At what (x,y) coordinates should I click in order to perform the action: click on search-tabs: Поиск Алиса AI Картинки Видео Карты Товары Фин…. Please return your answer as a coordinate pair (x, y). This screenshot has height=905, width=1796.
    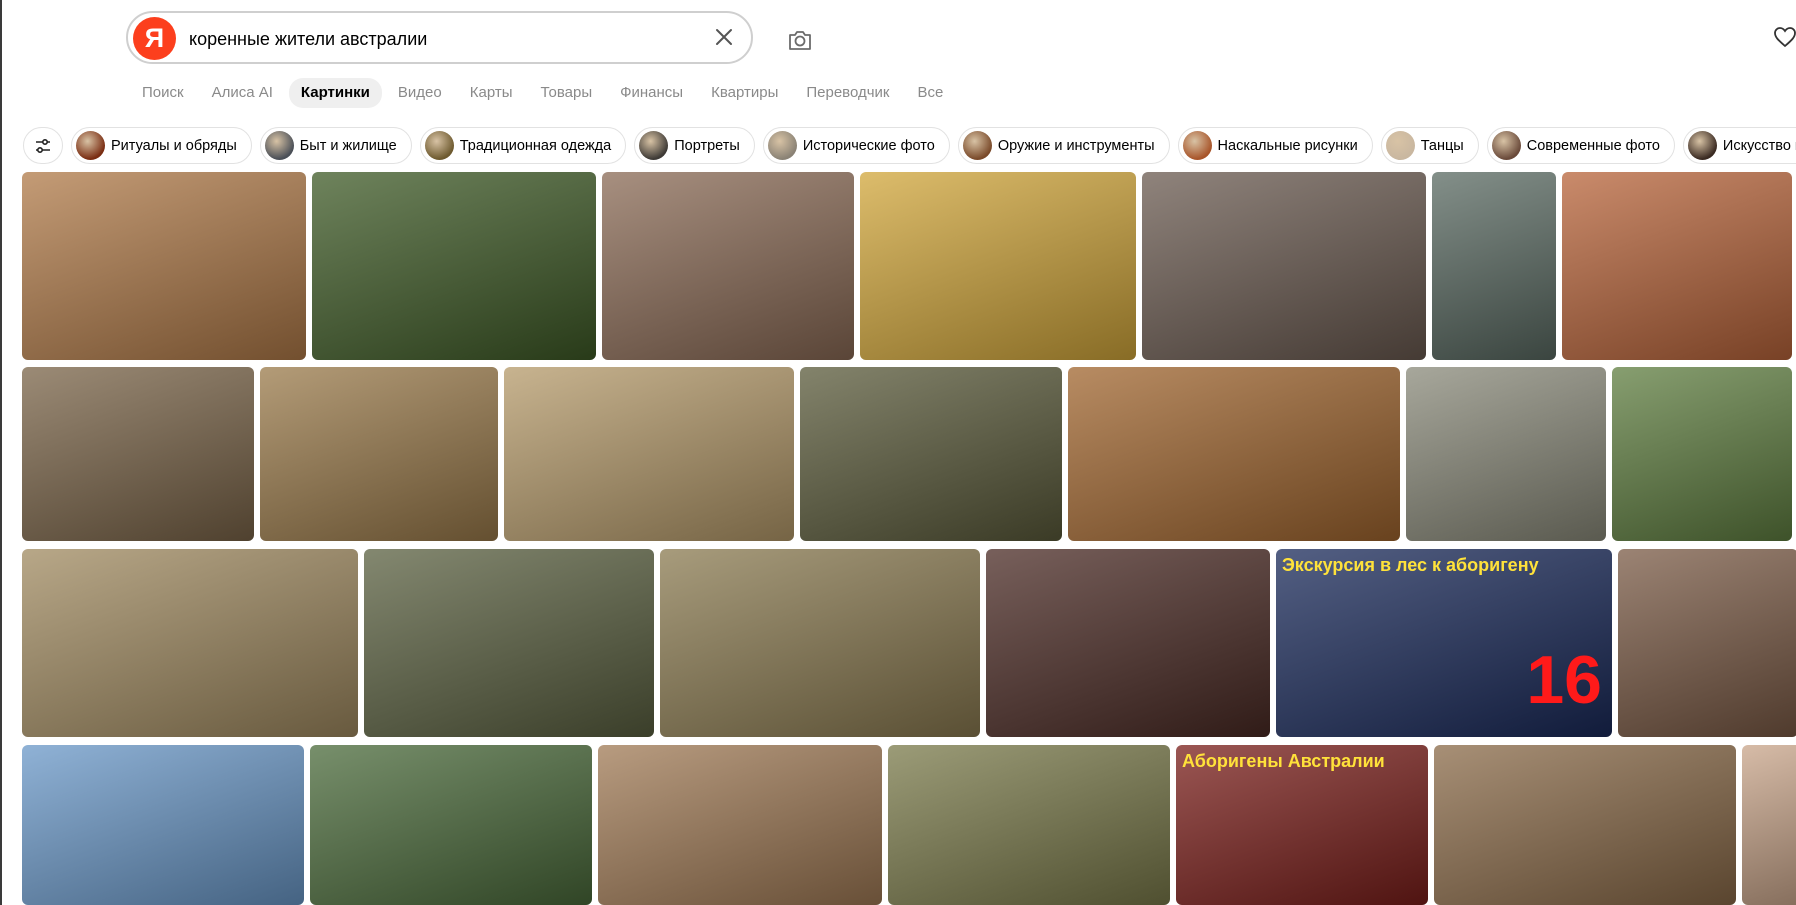
    Looking at the image, I should click on (542, 93).